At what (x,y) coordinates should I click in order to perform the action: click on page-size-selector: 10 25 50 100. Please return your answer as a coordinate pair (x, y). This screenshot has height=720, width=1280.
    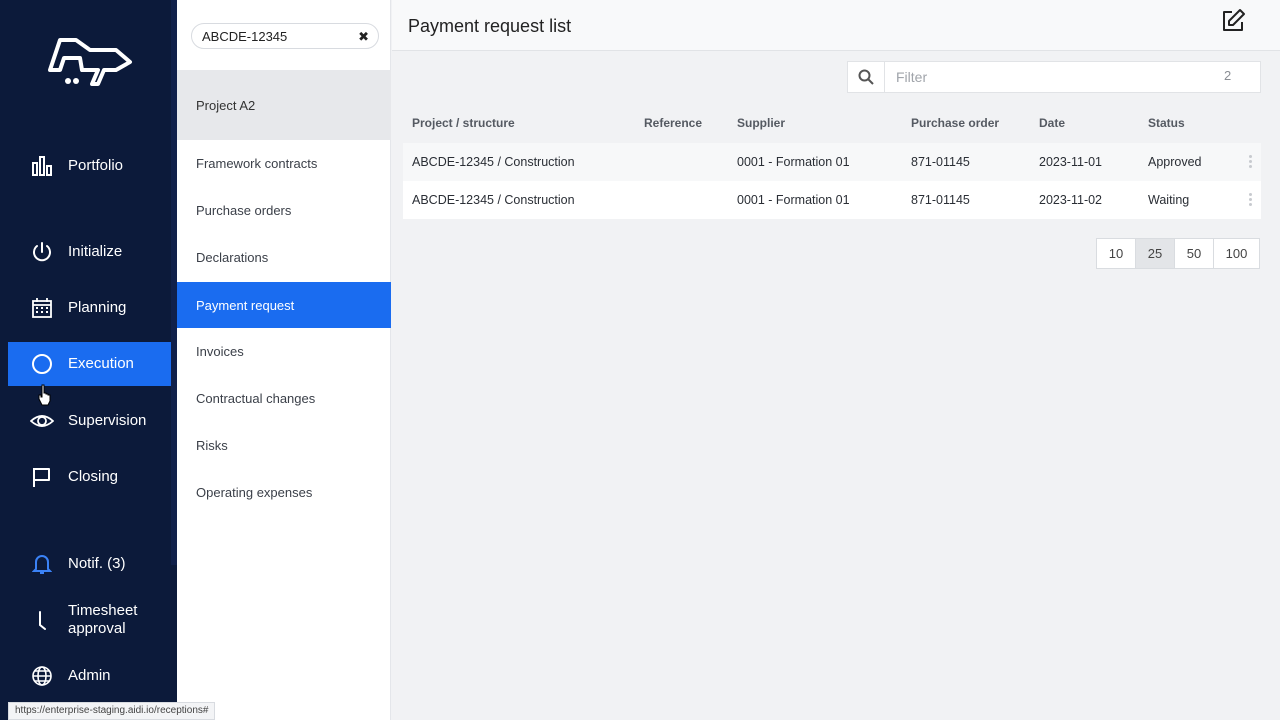
    Looking at the image, I should click on (1178, 253).